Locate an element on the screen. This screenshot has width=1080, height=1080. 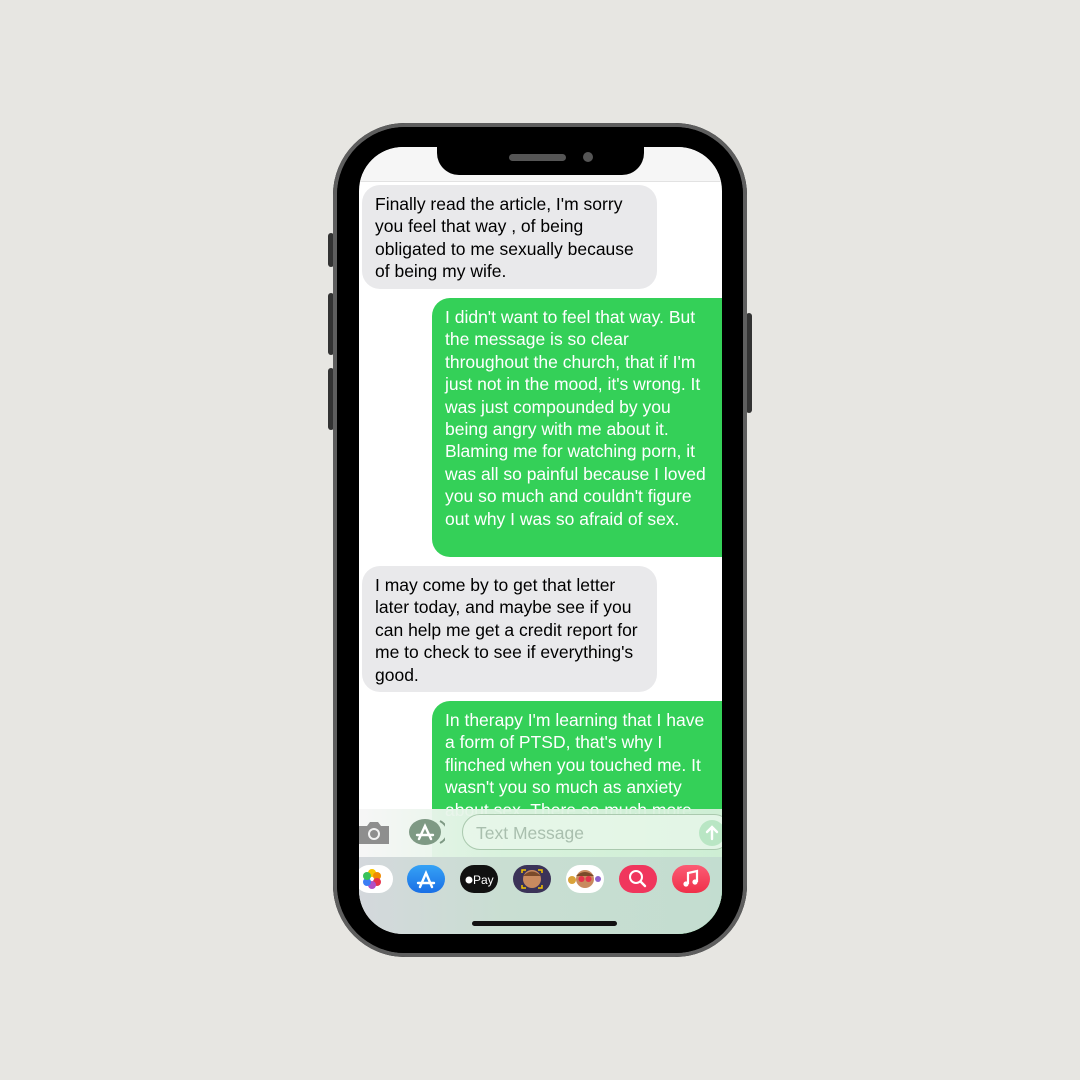
music-app-button is located at coordinates (691, 879).